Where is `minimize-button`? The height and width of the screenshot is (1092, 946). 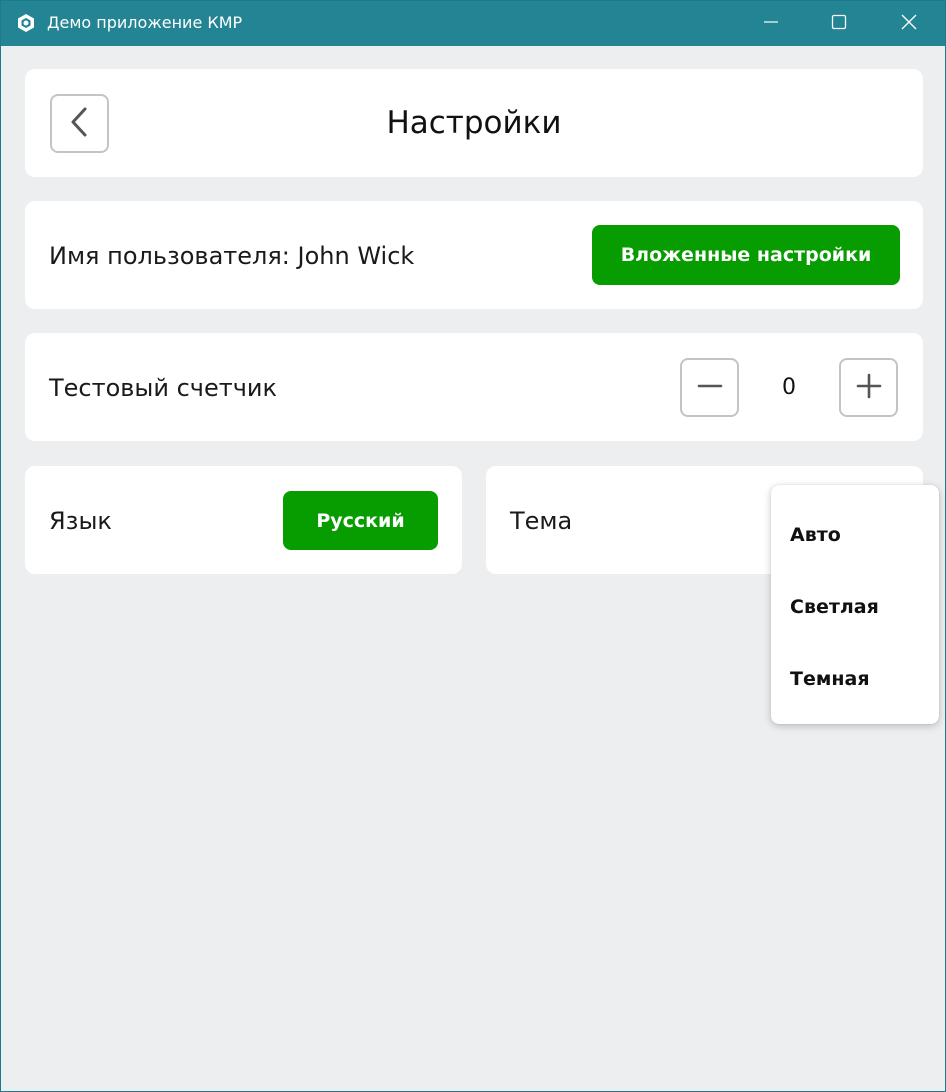
minimize-button is located at coordinates (771, 23).